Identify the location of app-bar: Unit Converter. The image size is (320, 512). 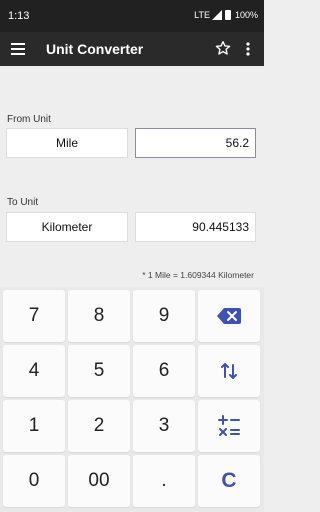
(132, 49).